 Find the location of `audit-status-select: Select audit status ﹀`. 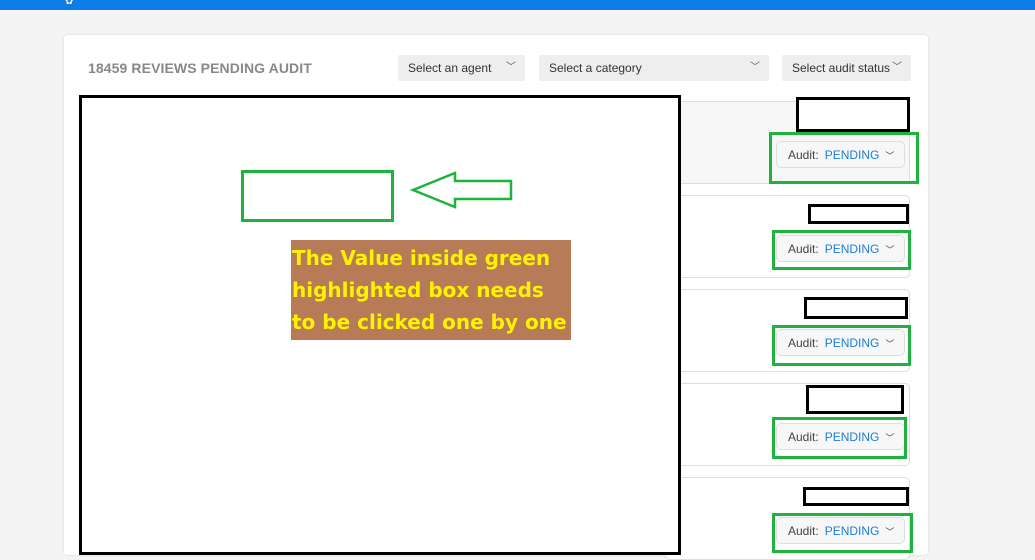

audit-status-select: Select audit status ﹀ is located at coordinates (846, 68).